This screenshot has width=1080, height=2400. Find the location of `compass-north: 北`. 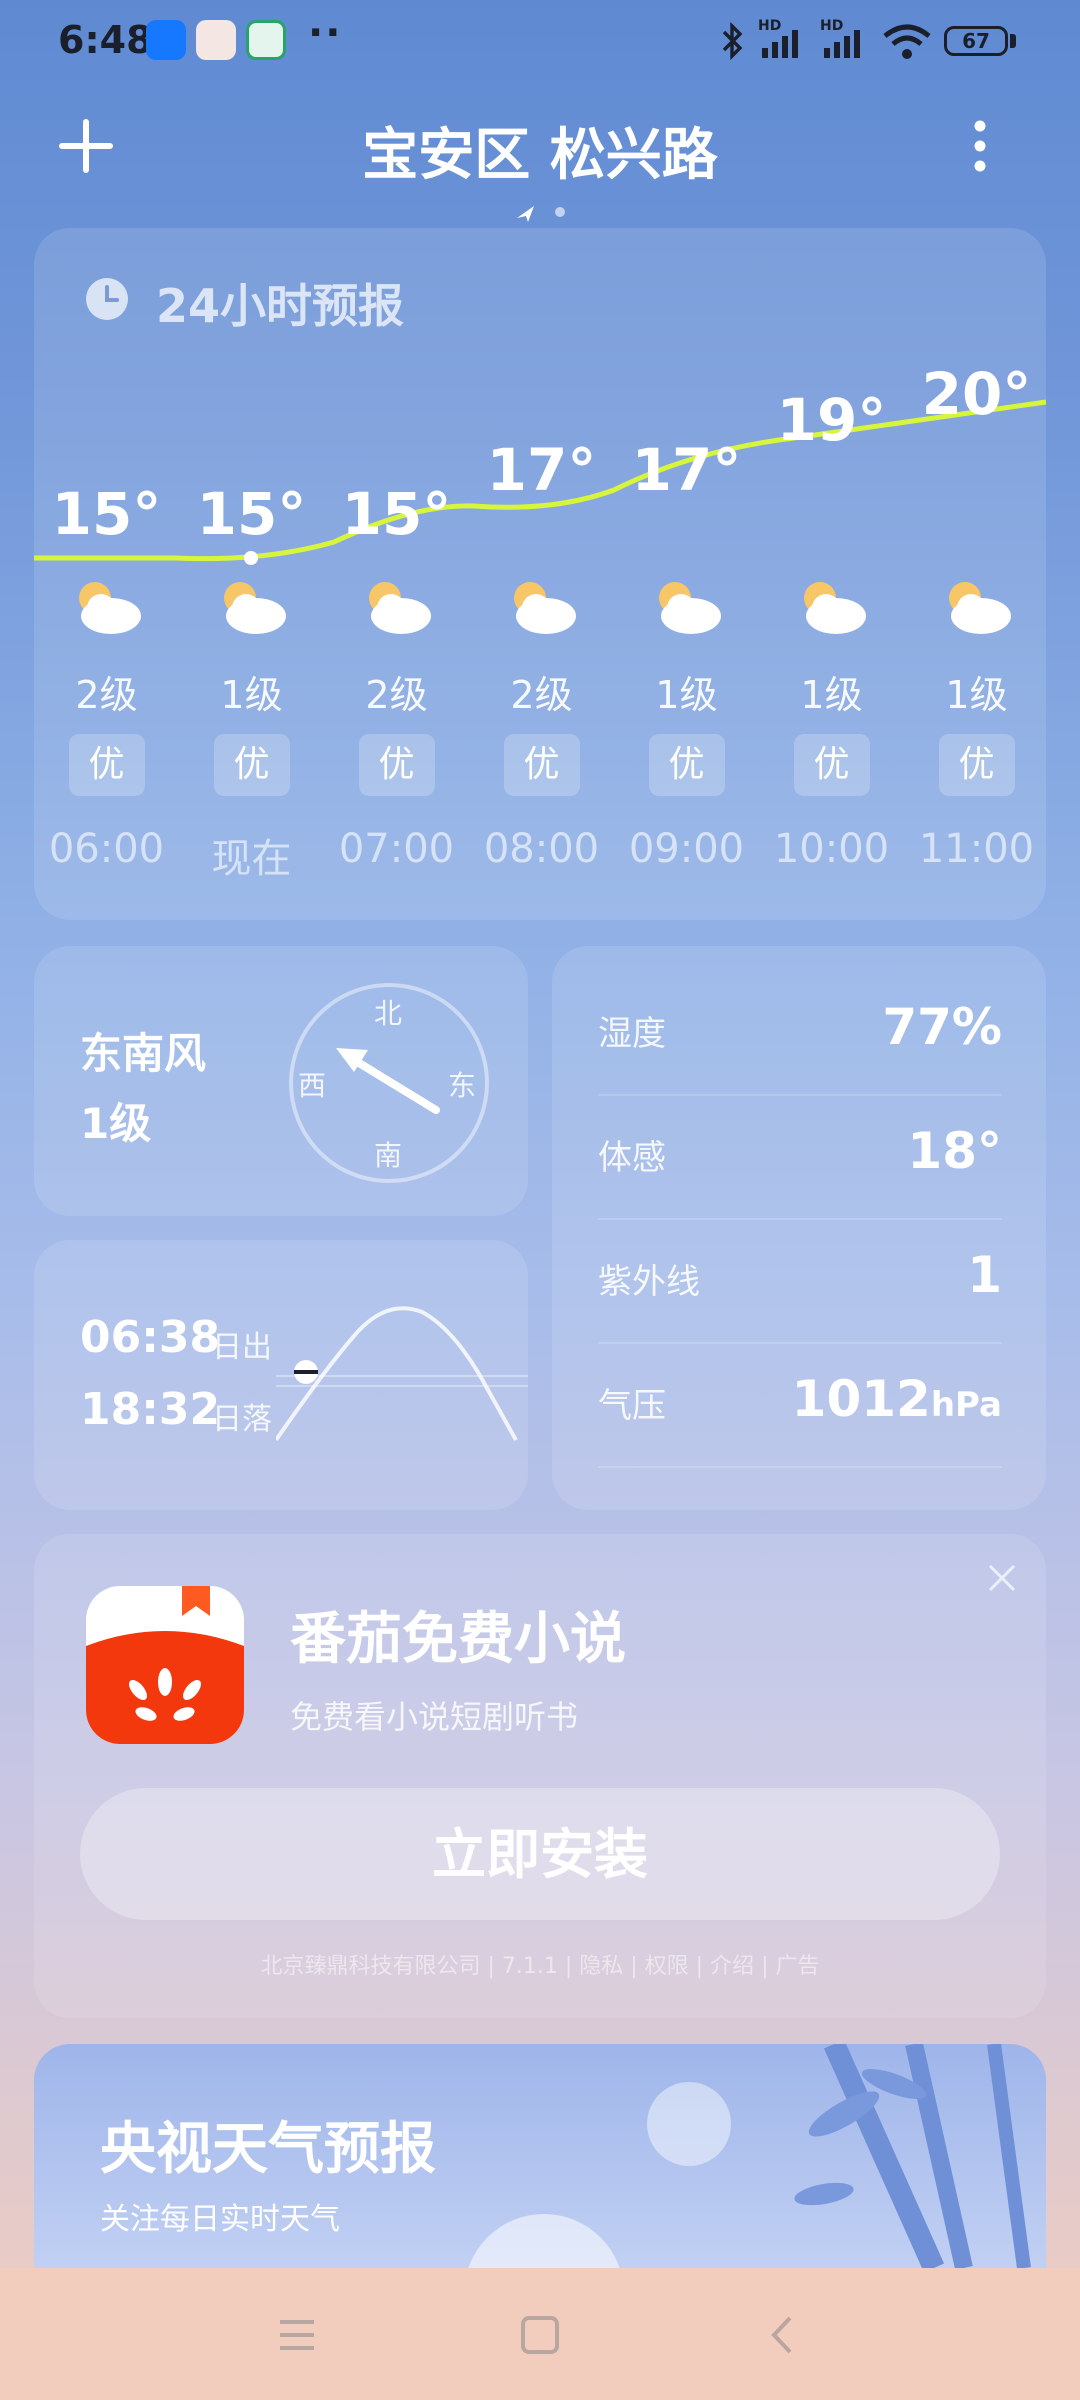

compass-north: 北 is located at coordinates (388, 1013).